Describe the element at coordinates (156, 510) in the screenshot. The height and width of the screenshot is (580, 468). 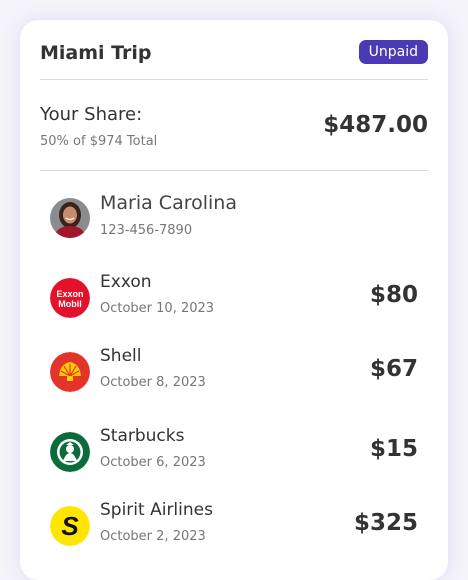
I see `merchant-name: Spirit Airlines` at that location.